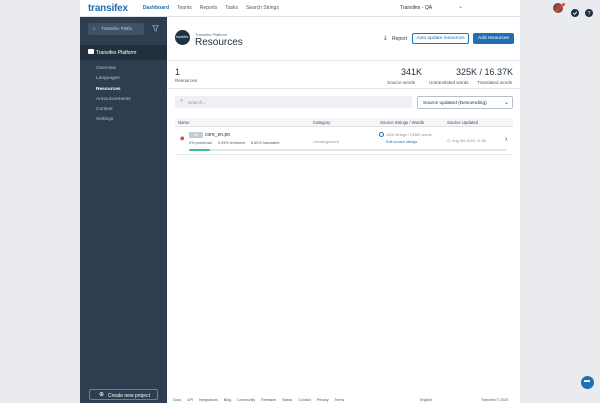  What do you see at coordinates (186, 80) in the screenshot?
I see `stat-resources-label: Resources` at bounding box center [186, 80].